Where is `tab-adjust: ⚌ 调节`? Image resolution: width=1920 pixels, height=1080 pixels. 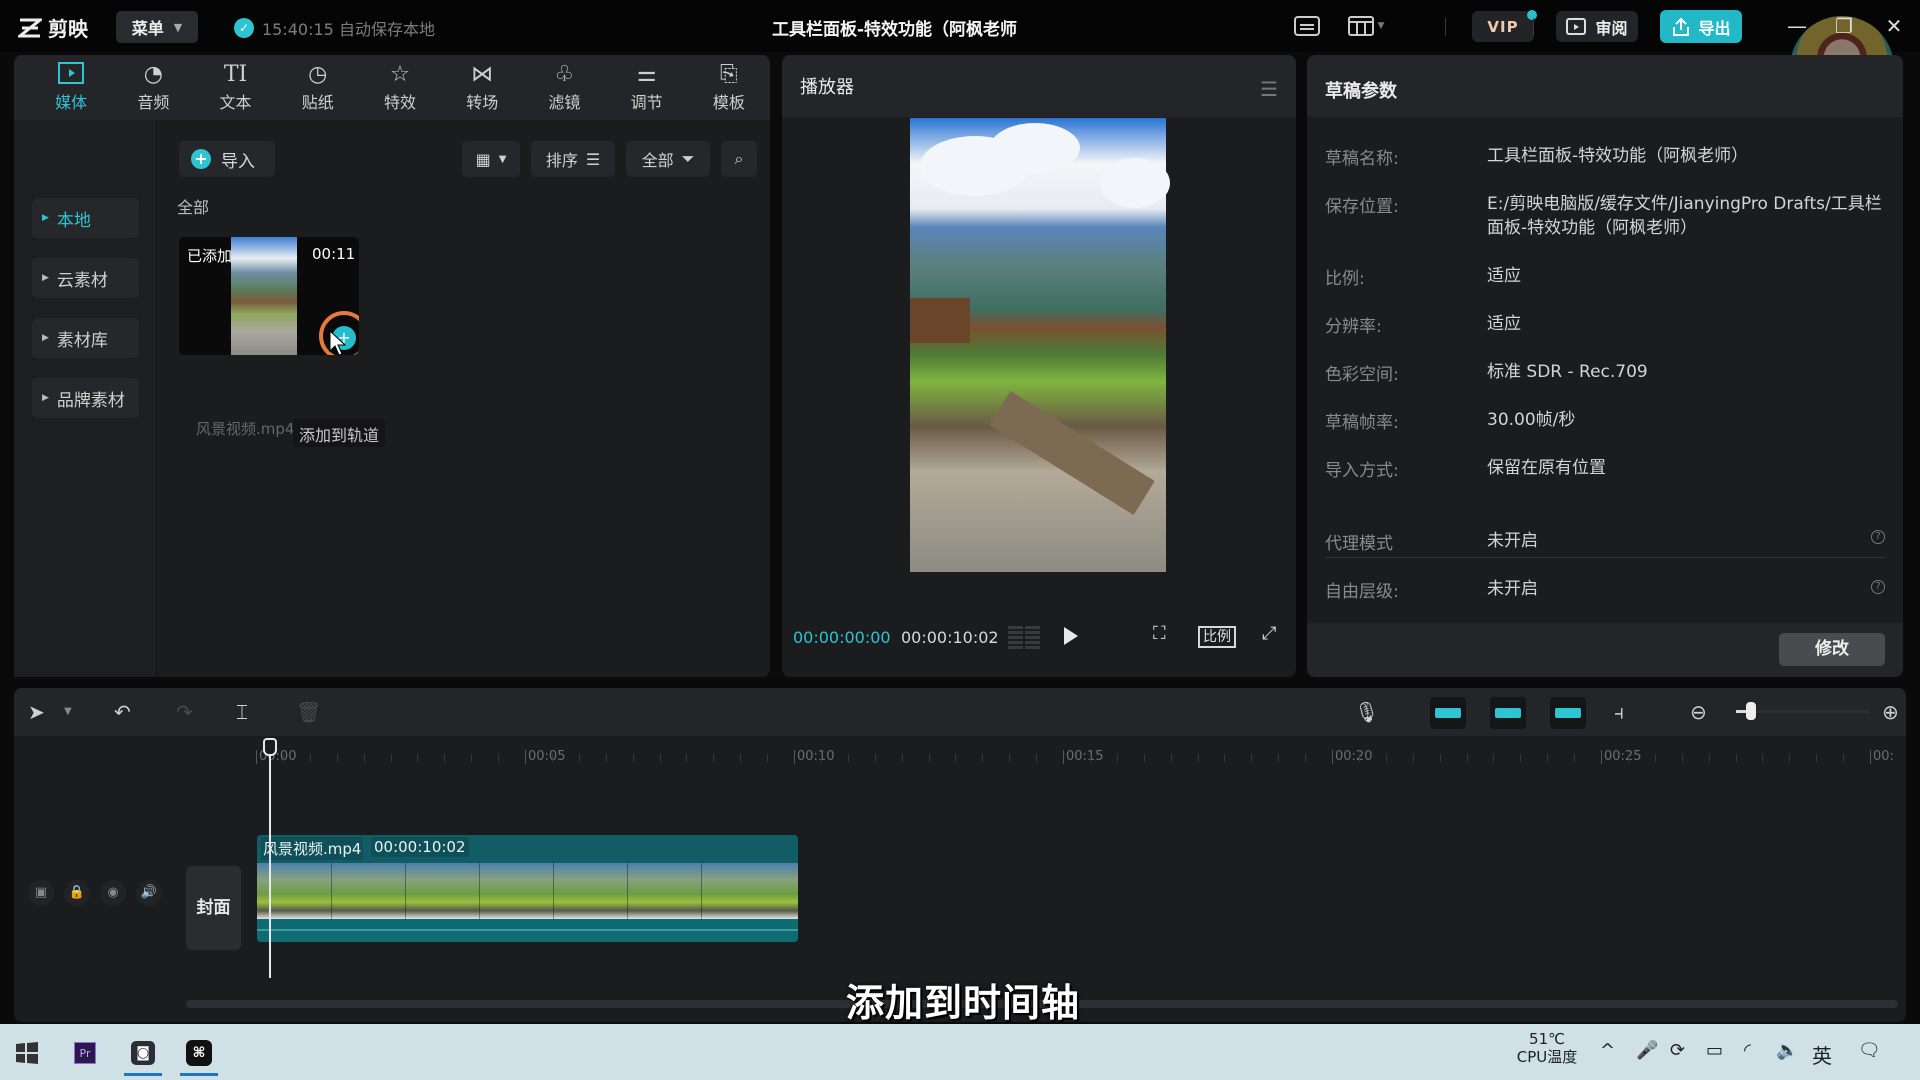
tab-adjust: ⚌ 调节 is located at coordinates (647, 87).